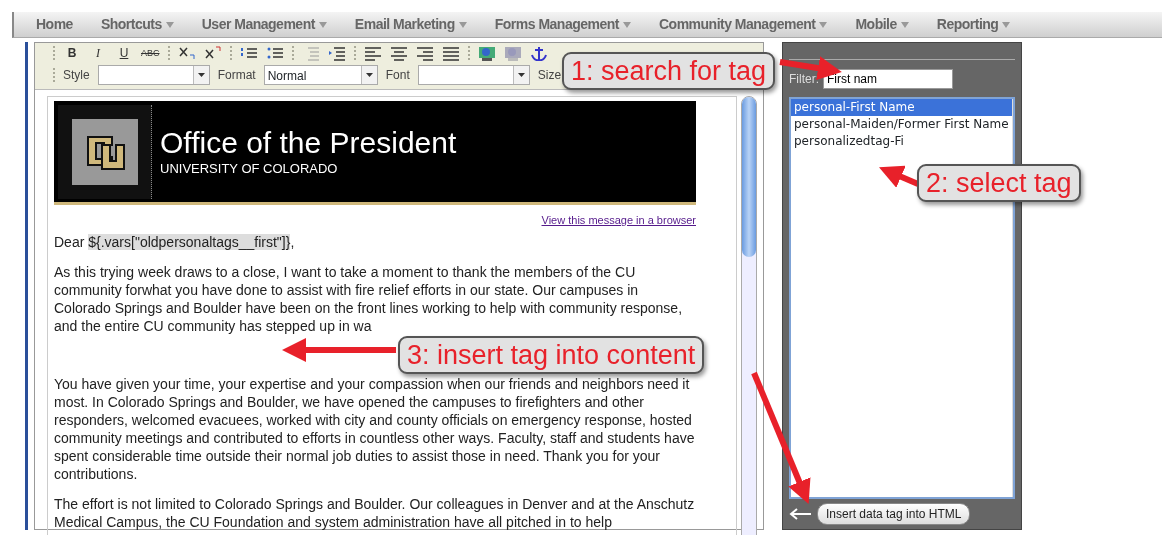  Describe the element at coordinates (901, 141) in the screenshot. I see `tag-list-item: personalizedtag-Fi` at that location.